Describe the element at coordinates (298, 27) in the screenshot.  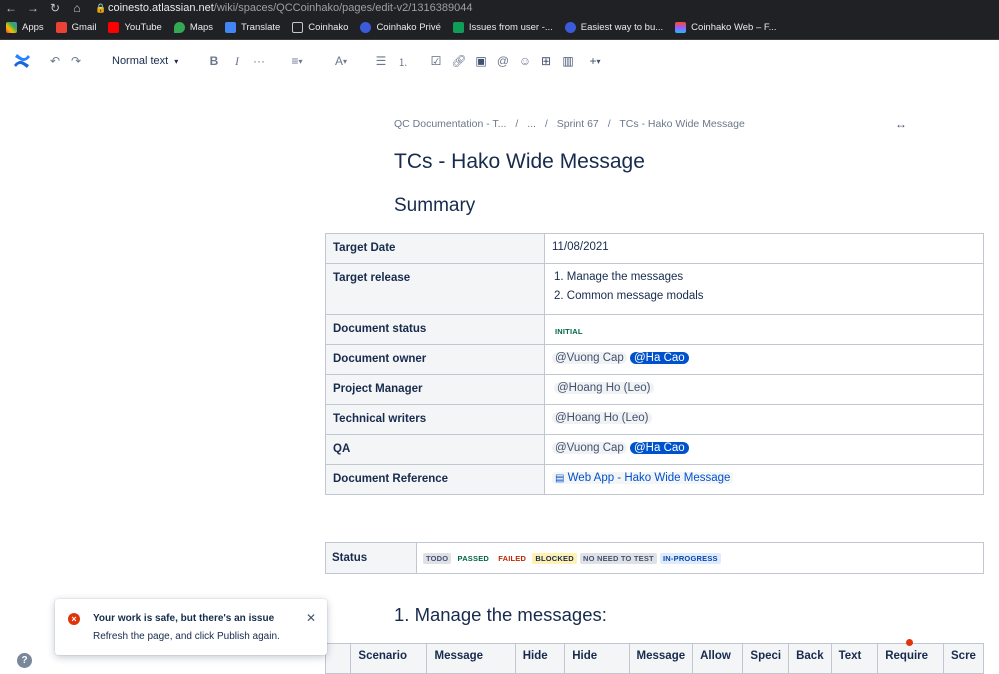
I see `folder-icon` at that location.